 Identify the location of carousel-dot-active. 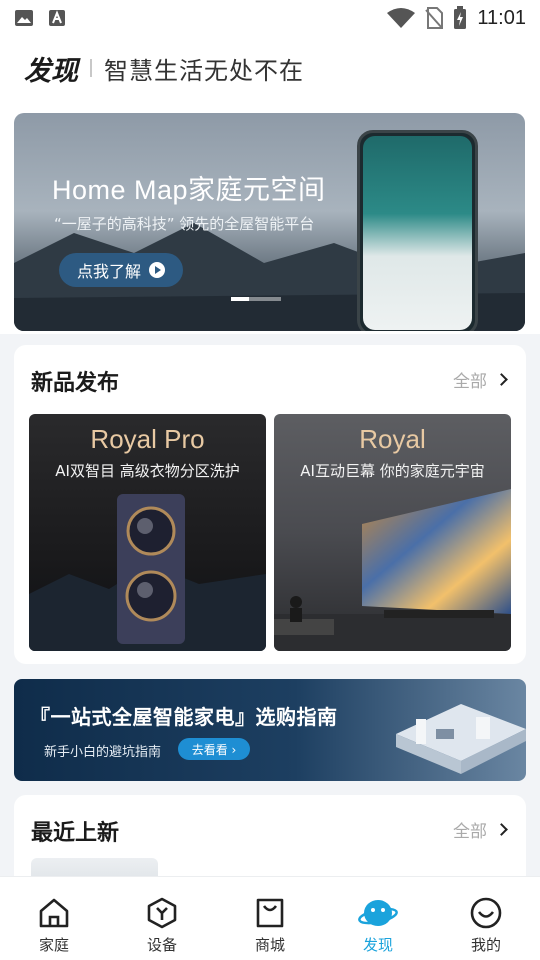
(240, 299).